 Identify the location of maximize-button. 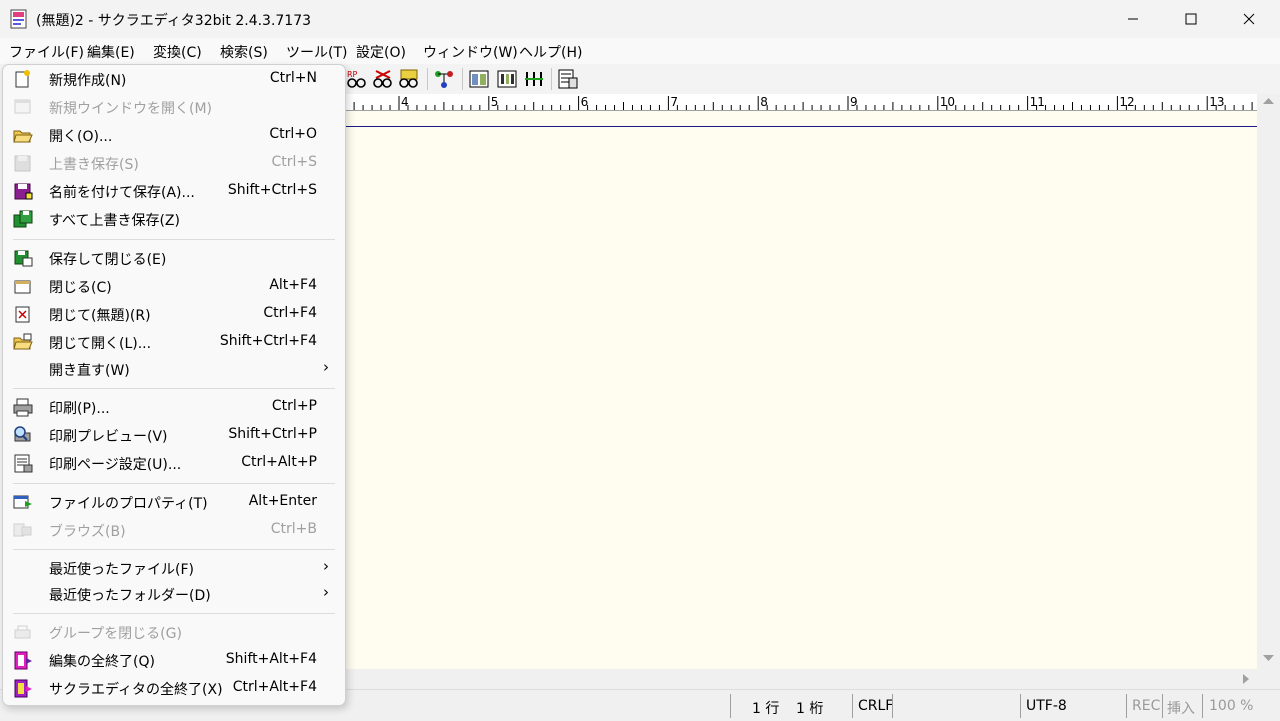
(1191, 19).